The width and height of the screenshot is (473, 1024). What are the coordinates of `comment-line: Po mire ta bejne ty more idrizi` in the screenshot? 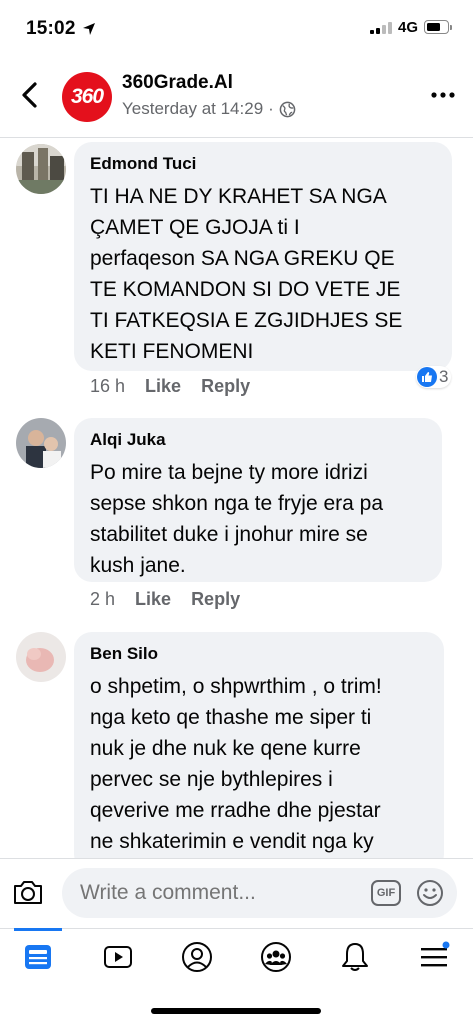 It's located at (229, 472).